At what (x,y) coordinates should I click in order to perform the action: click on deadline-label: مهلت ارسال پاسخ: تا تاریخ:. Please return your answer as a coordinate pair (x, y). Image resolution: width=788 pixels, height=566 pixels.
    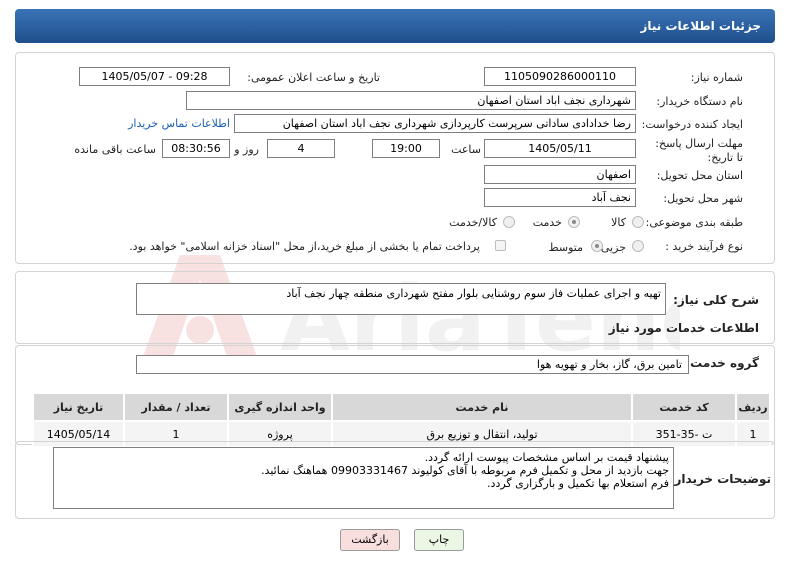
    Looking at the image, I should click on (699, 150).